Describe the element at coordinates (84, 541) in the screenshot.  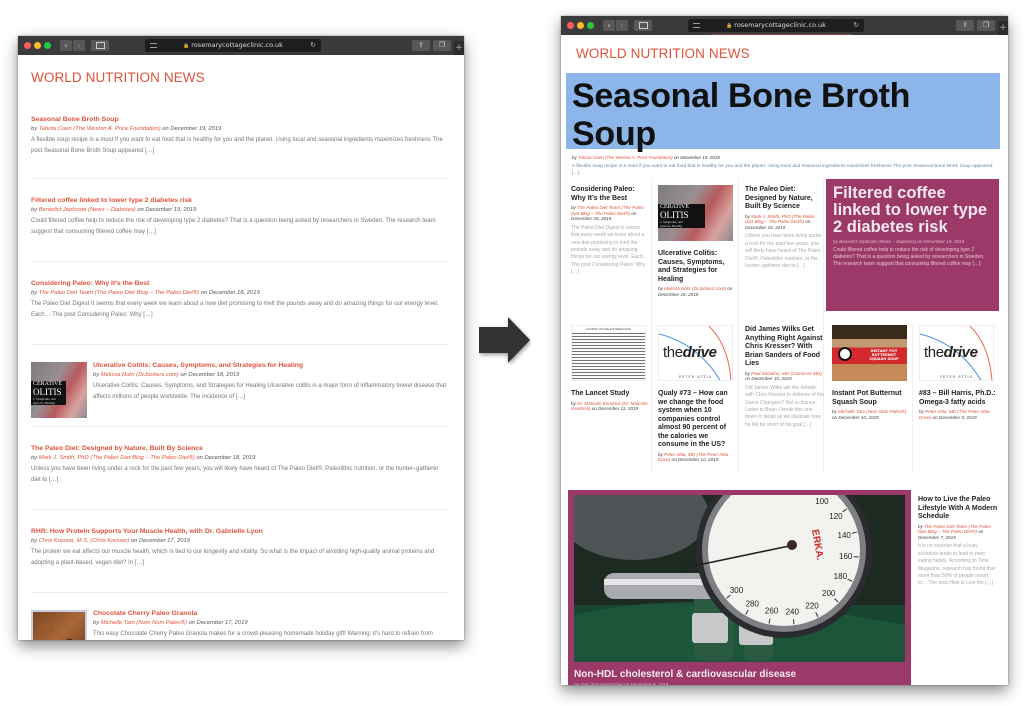
I see `author-link: Chris Kresser, M.S. (Chris Kresser)` at that location.